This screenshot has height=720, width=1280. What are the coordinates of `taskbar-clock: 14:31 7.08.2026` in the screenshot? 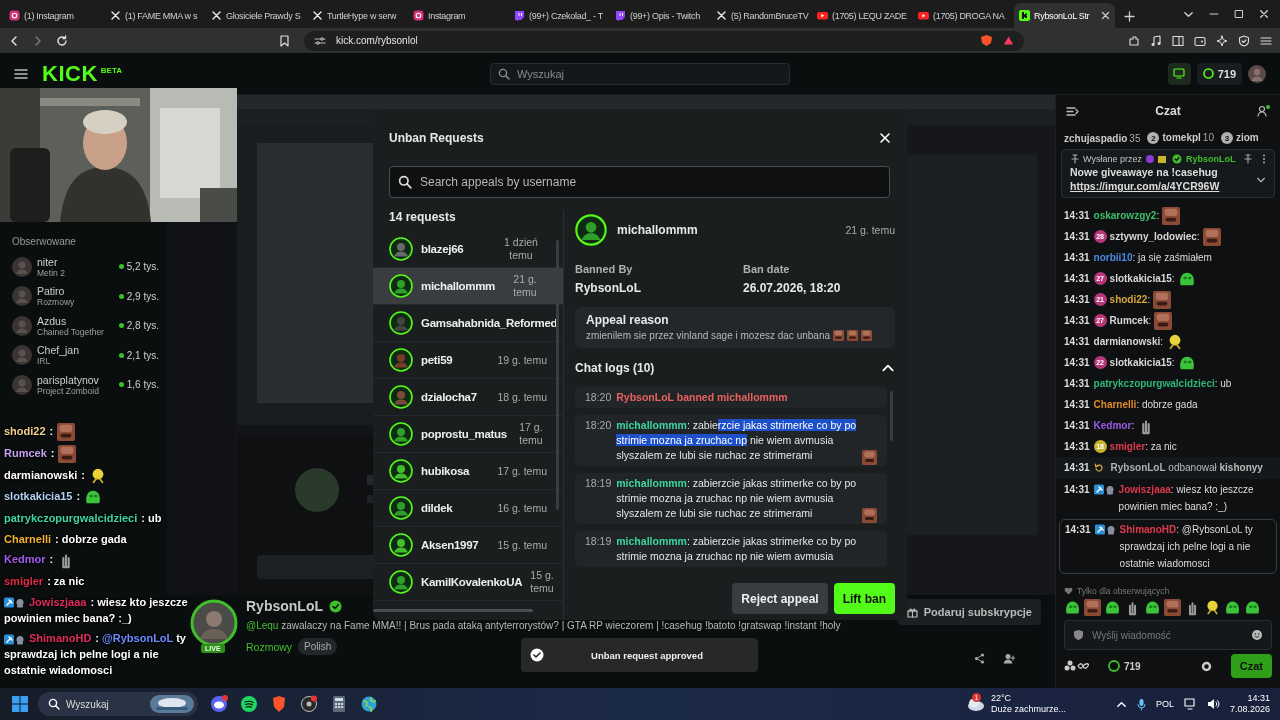 It's located at (1249, 704).